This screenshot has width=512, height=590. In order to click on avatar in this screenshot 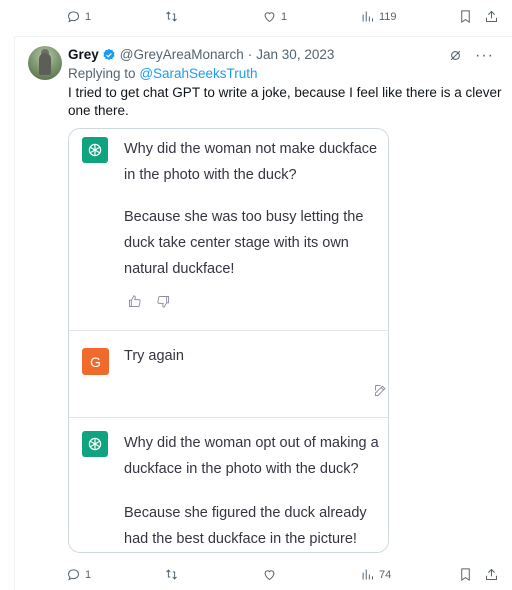, I will do `click(45, 63)`.